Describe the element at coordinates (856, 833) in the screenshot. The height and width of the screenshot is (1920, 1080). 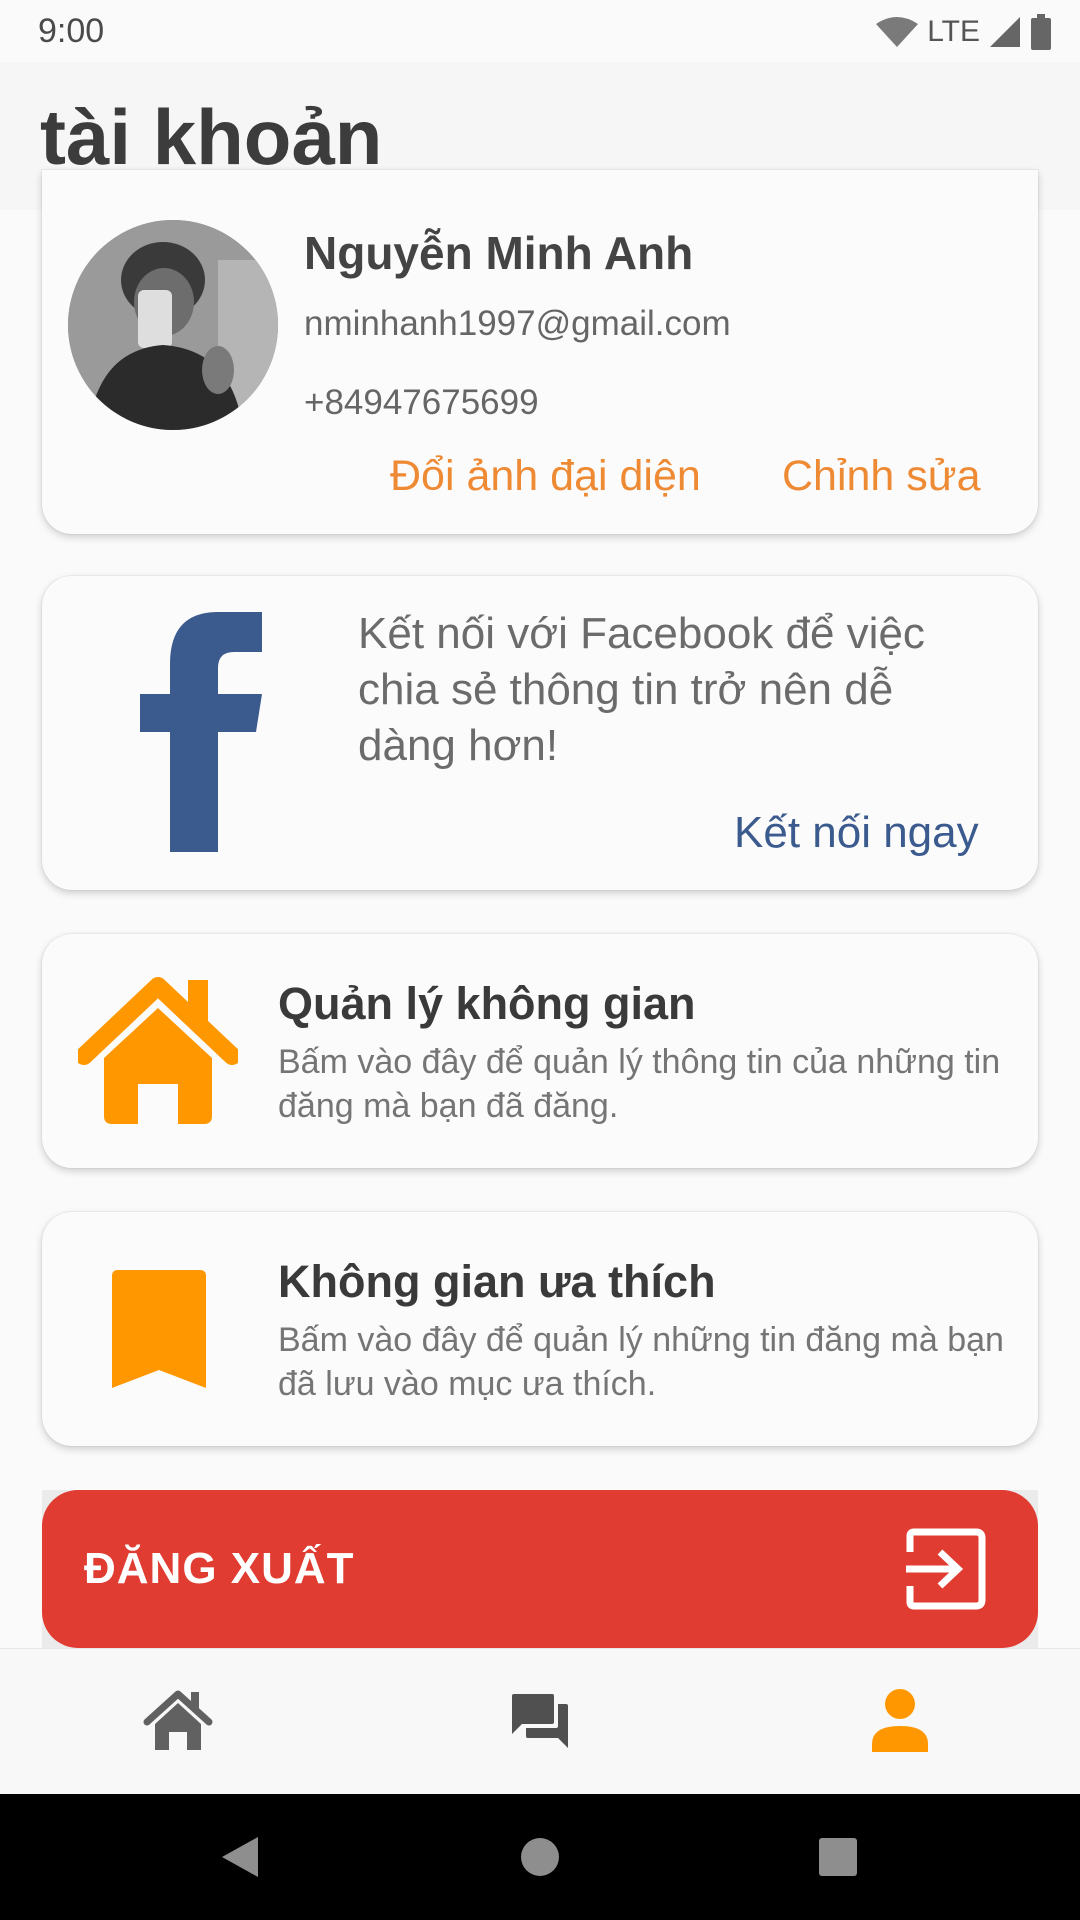
I see `facebook-connect-button: Kết nối ngay` at that location.